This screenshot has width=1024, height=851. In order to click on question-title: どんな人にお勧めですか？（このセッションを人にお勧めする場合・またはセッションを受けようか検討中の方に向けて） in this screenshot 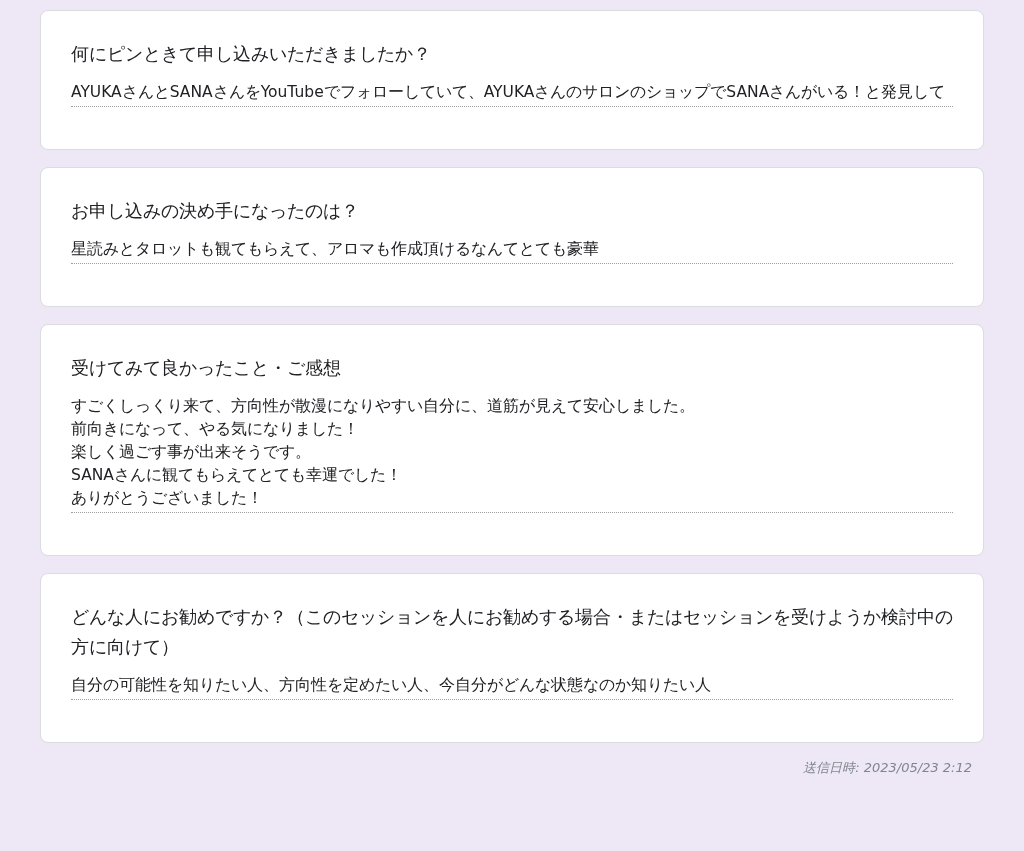, I will do `click(512, 632)`.